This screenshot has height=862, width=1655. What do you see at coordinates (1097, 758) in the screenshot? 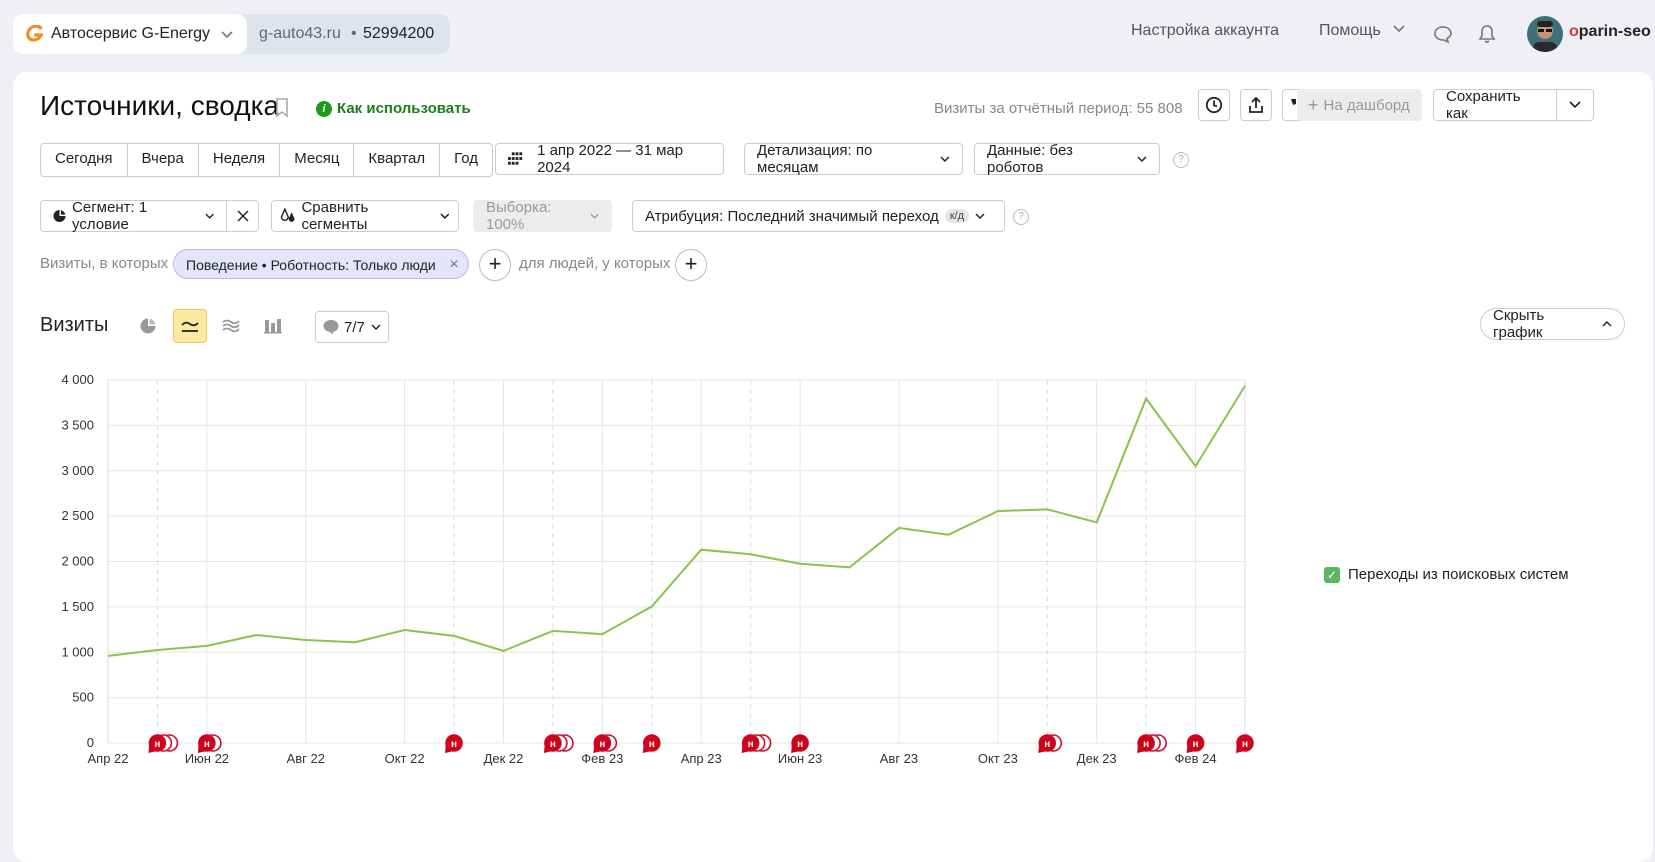
I see `x-tick-label: Дек 23` at bounding box center [1097, 758].